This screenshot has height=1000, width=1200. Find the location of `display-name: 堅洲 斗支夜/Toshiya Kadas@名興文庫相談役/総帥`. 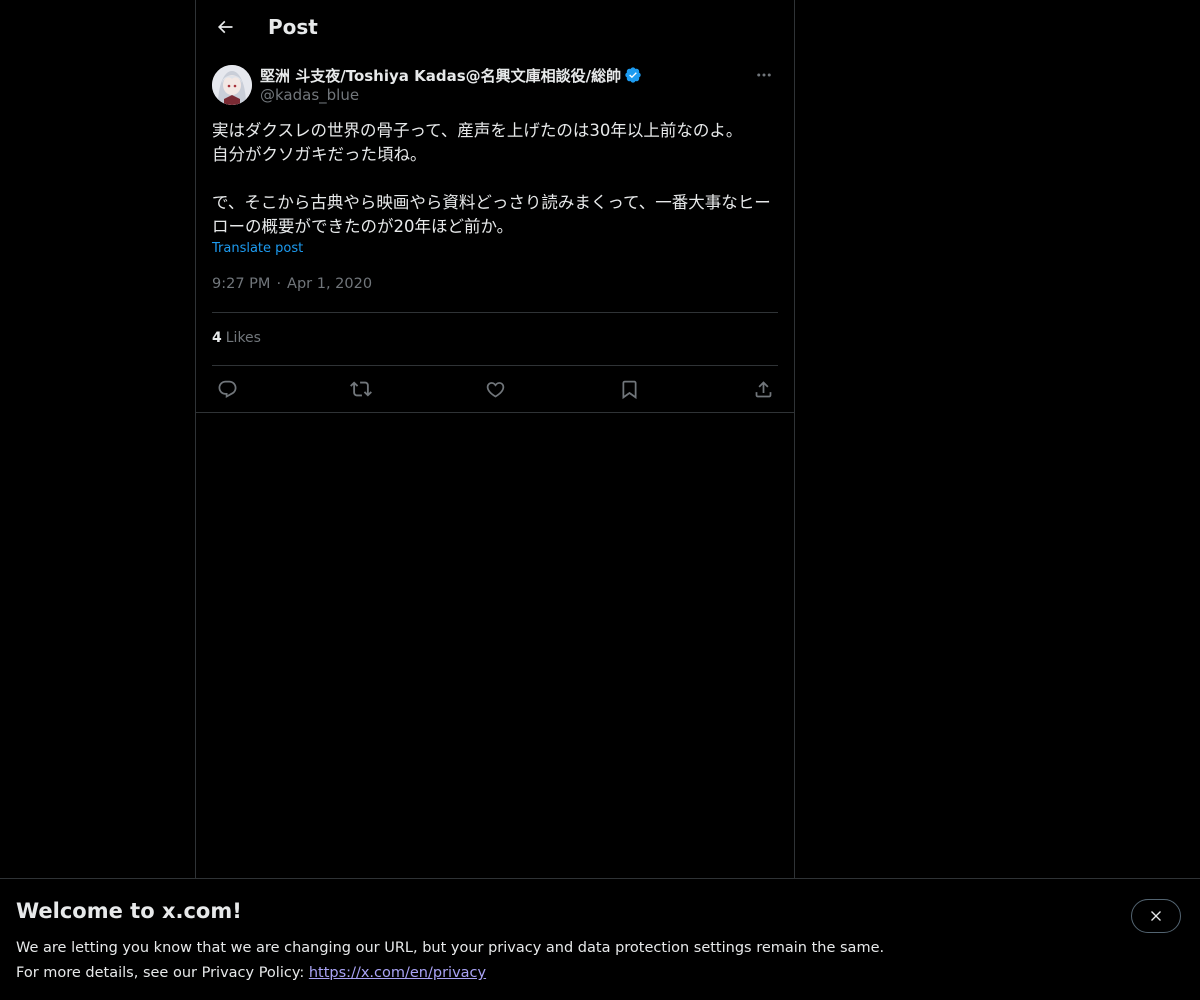

display-name: 堅洲 斗支夜/Toshiya Kadas@名興文庫相談役/総帥 is located at coordinates (440, 75).